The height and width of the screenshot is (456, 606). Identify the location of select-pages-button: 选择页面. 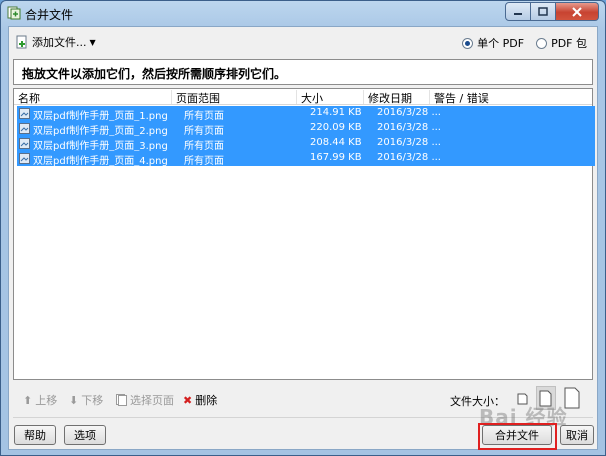
(145, 400).